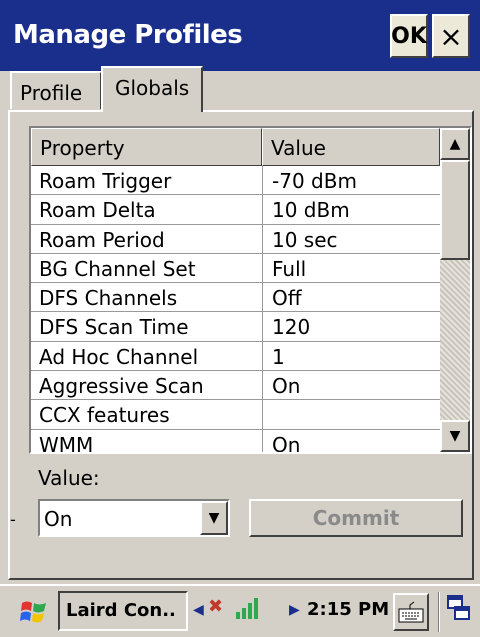 Image resolution: width=480 pixels, height=637 pixels. I want to click on table-row: DFS Channels Off, so click(235, 298).